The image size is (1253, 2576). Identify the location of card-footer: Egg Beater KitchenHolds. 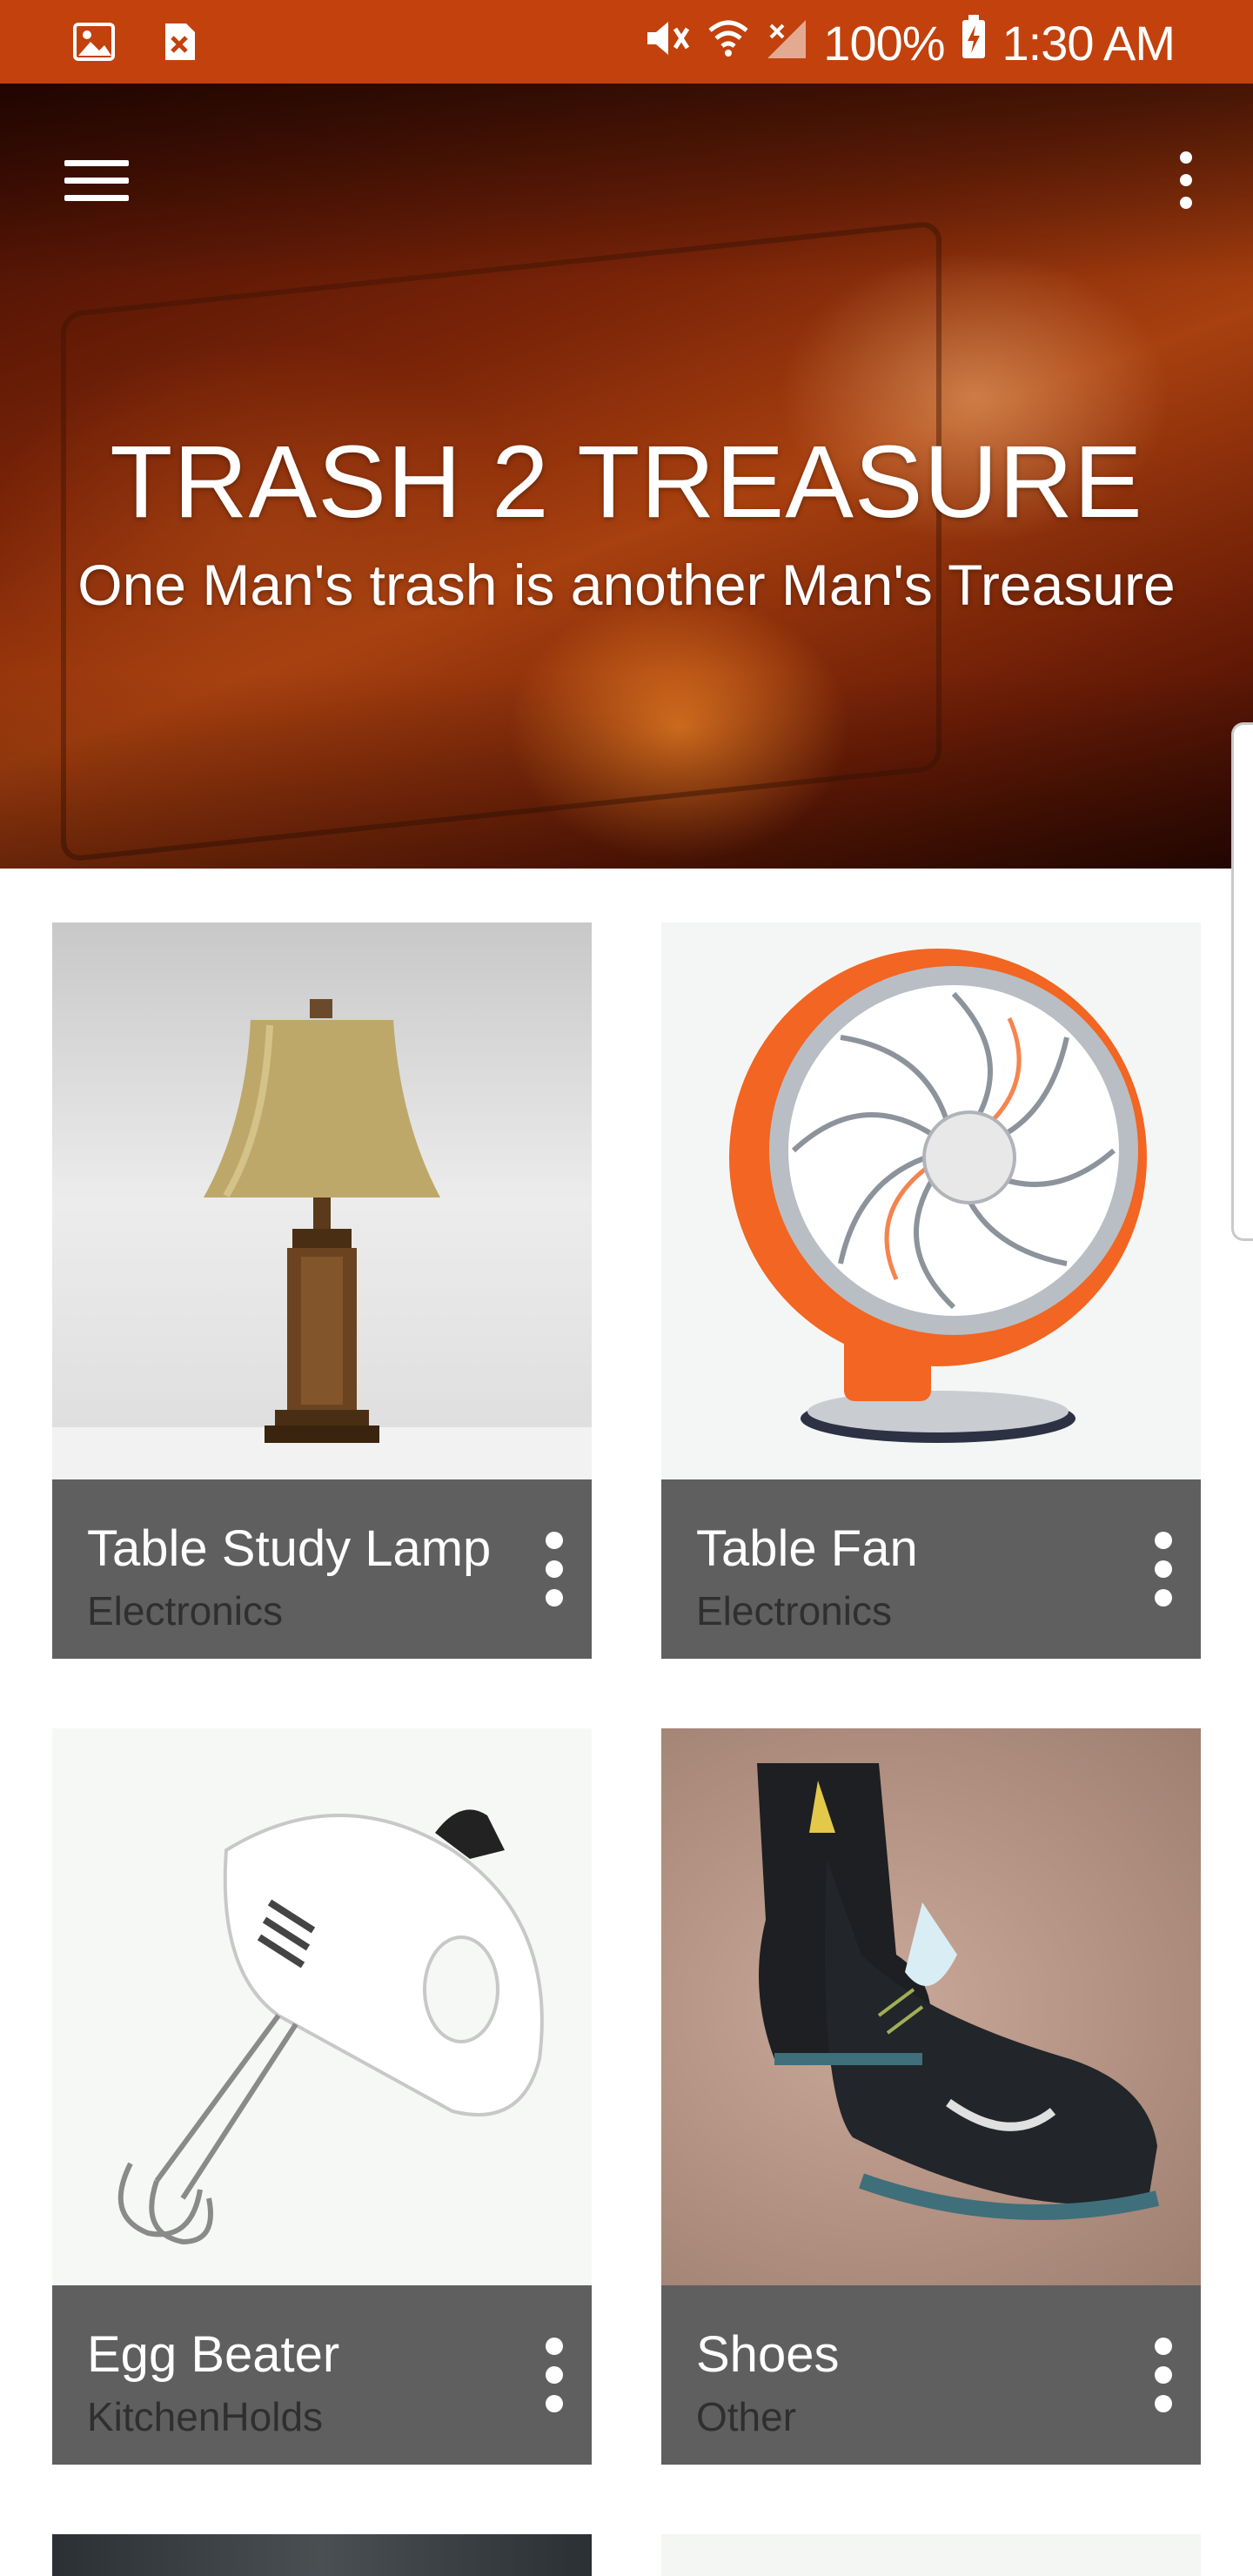
(322, 2375).